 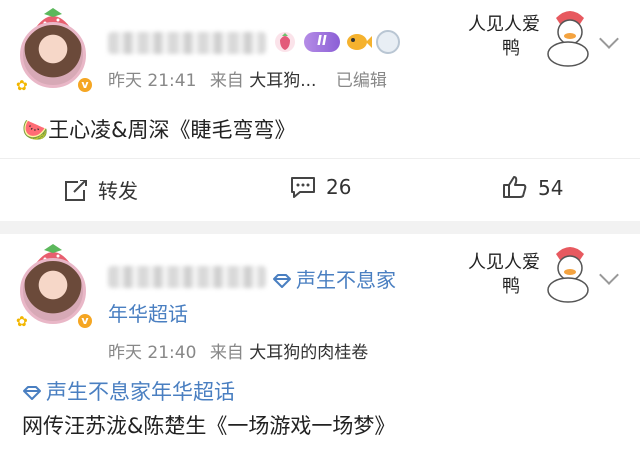 What do you see at coordinates (551, 188) in the screenshot?
I see `like-count: 54` at bounding box center [551, 188].